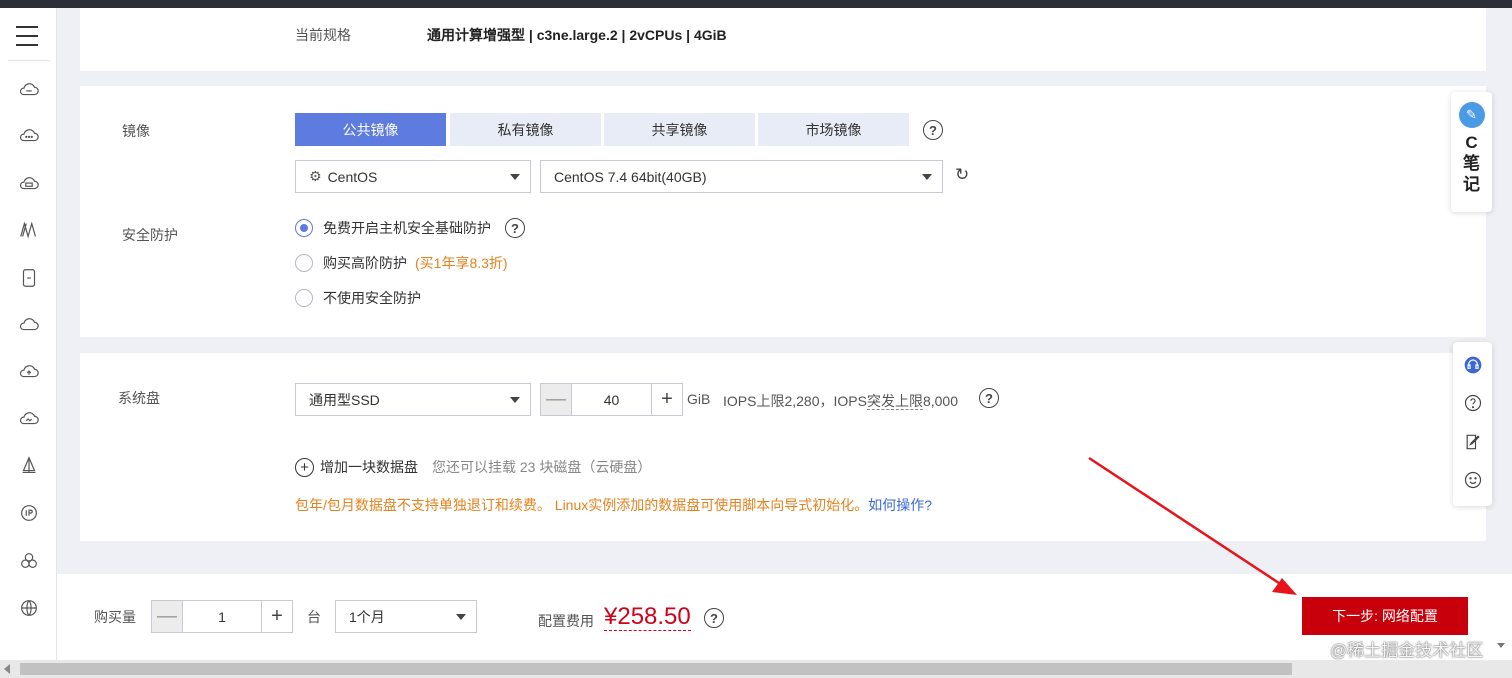  Describe the element at coordinates (989, 398) in the screenshot. I see `disk-help-icon: ?` at that location.